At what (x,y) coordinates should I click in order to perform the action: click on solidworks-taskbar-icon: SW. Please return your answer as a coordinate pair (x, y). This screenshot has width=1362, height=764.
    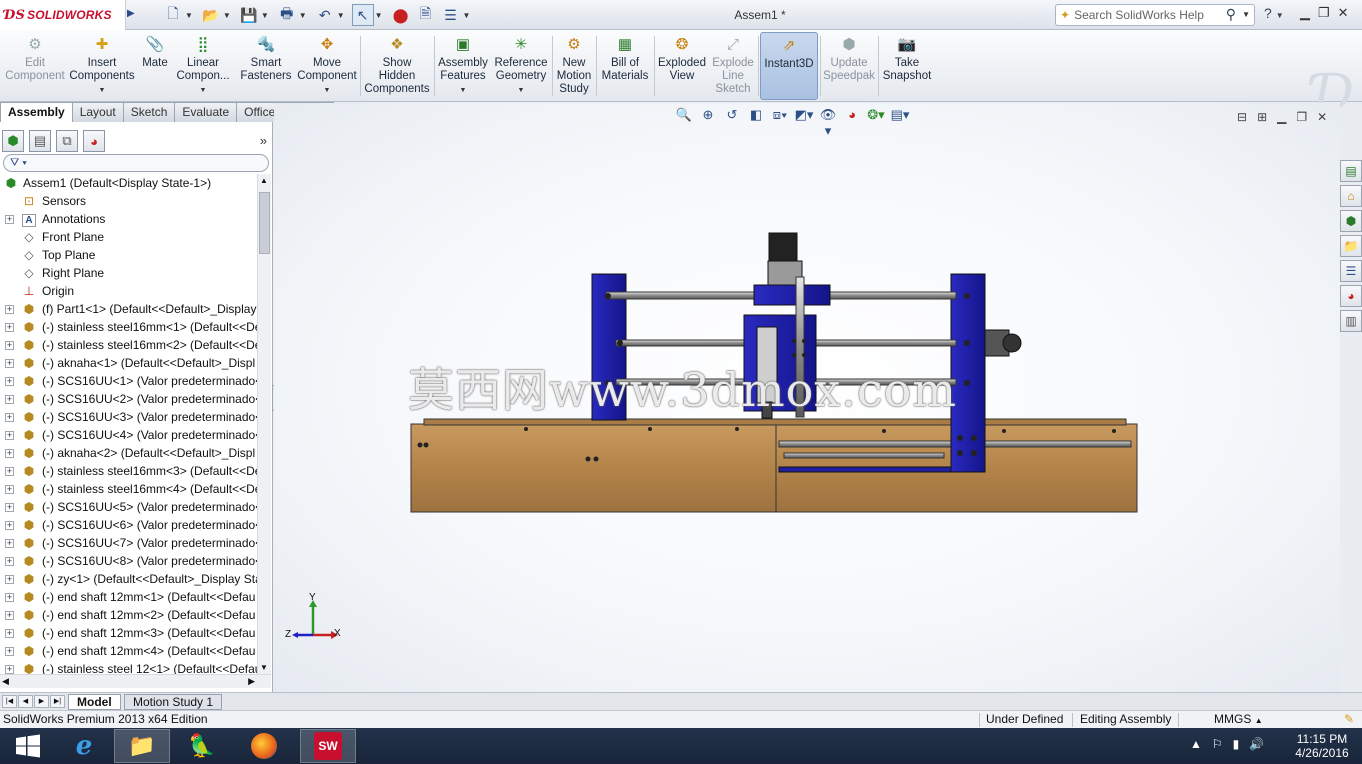
    Looking at the image, I should click on (328, 746).